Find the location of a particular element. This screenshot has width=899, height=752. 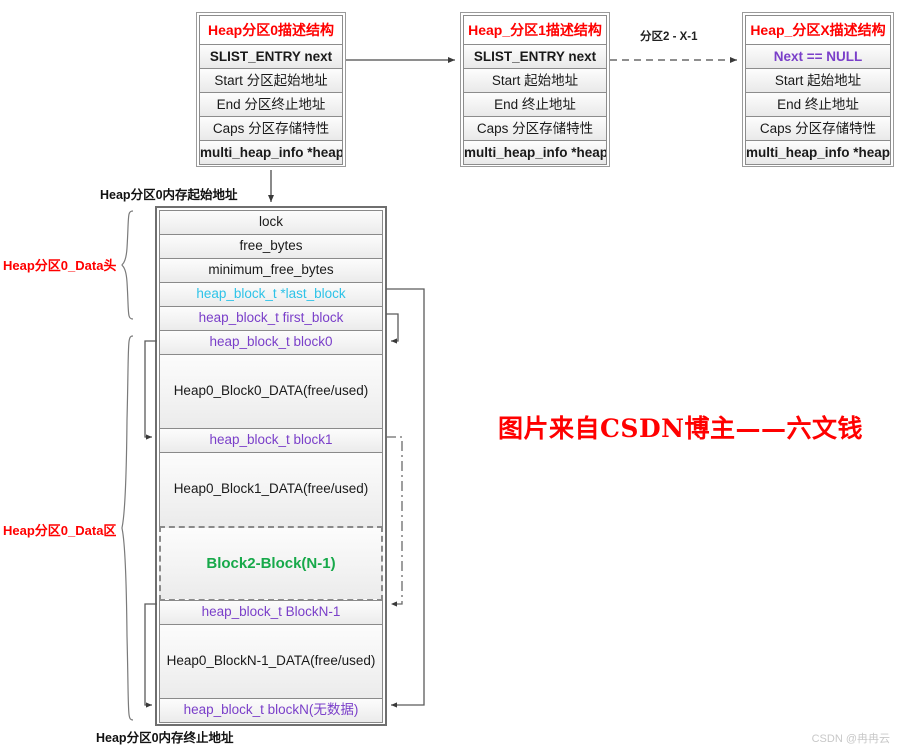

heap-data-header-bracket-label: Heap分区0_Data头 is located at coordinates (60, 265).